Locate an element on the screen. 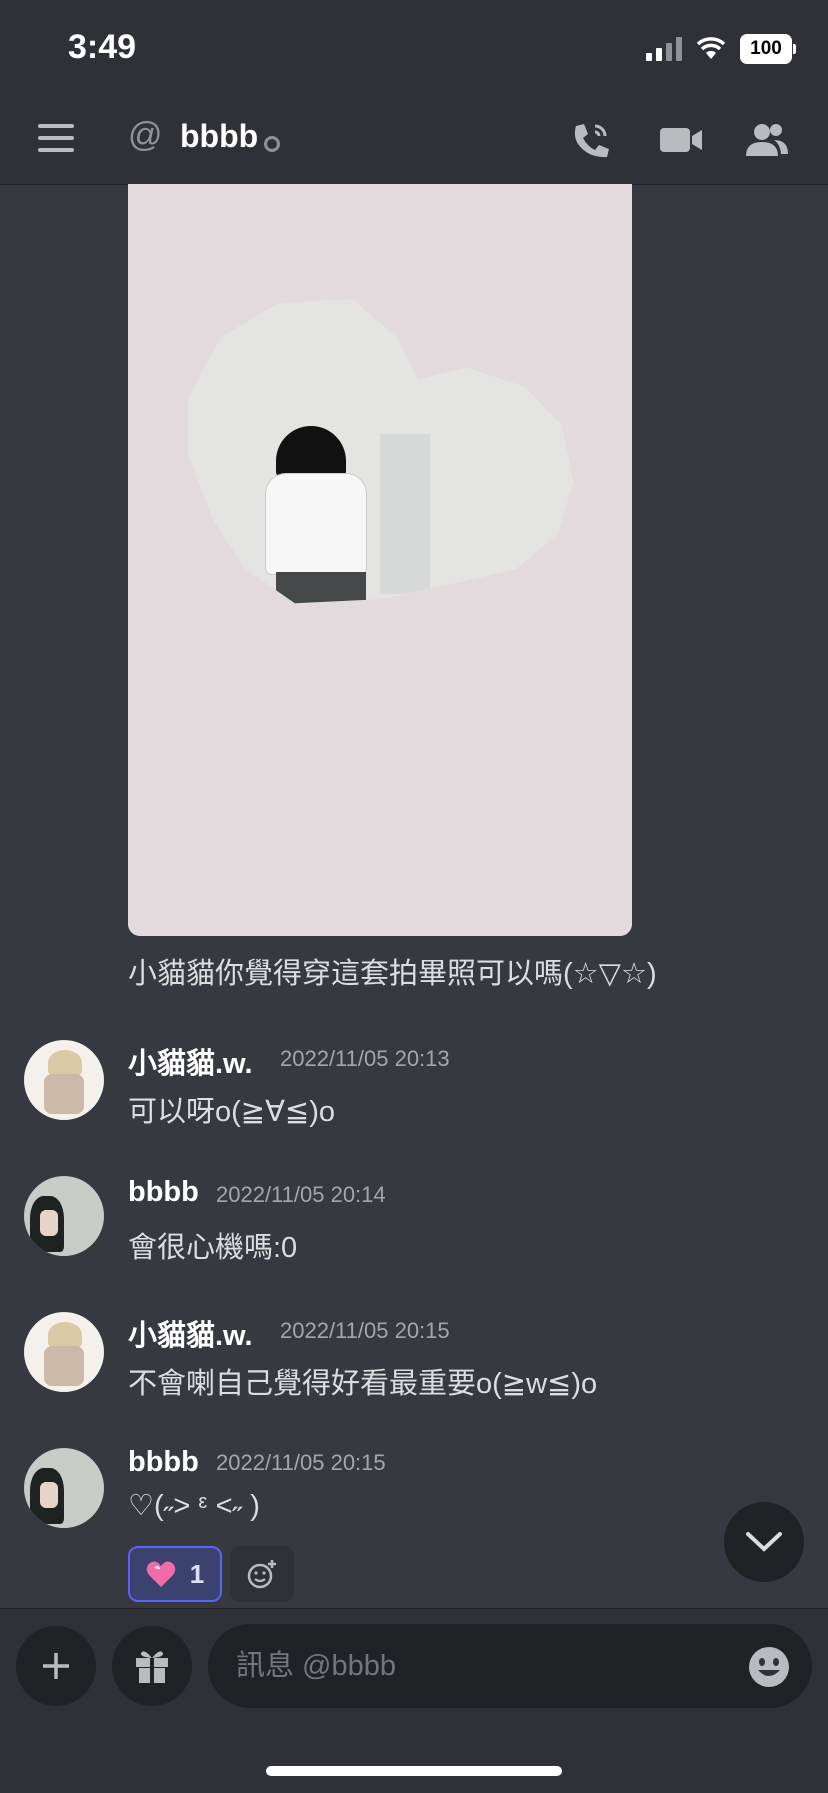 The height and width of the screenshot is (1793, 828). message-timestamp: 2022/11/05 20:13 is located at coordinates (365, 1058).